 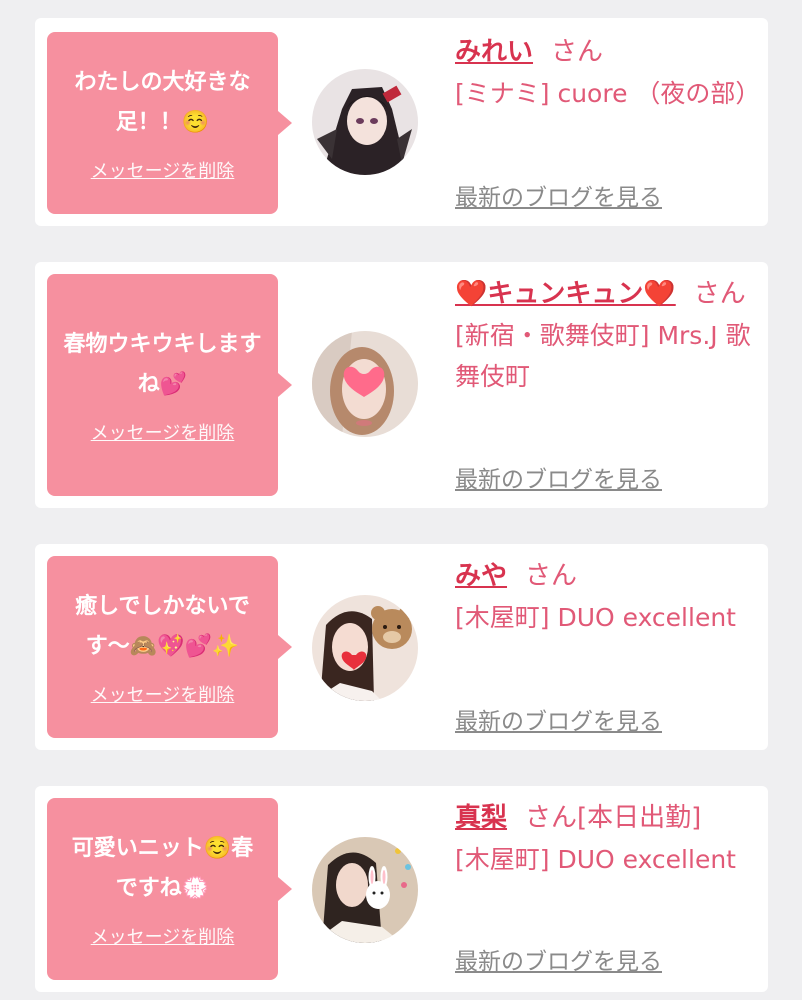 I want to click on message-text: 癒しでしかないです〜🙈💖💕✨, so click(x=162, y=626).